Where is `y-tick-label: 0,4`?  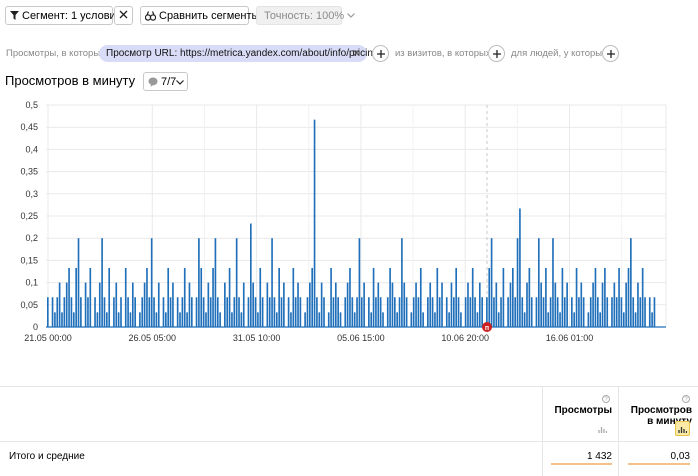 y-tick-label: 0,4 is located at coordinates (31, 149).